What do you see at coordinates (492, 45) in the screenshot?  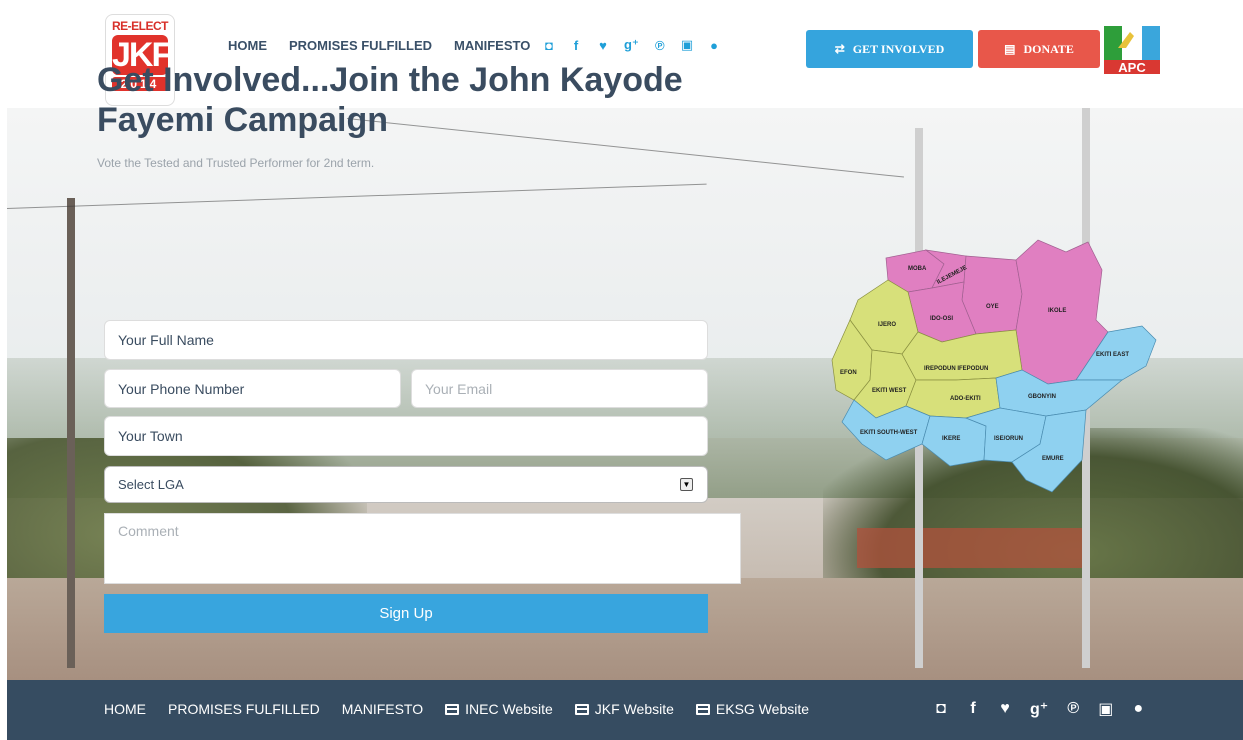 I see `nav-manifesto: MANIFESTO` at bounding box center [492, 45].